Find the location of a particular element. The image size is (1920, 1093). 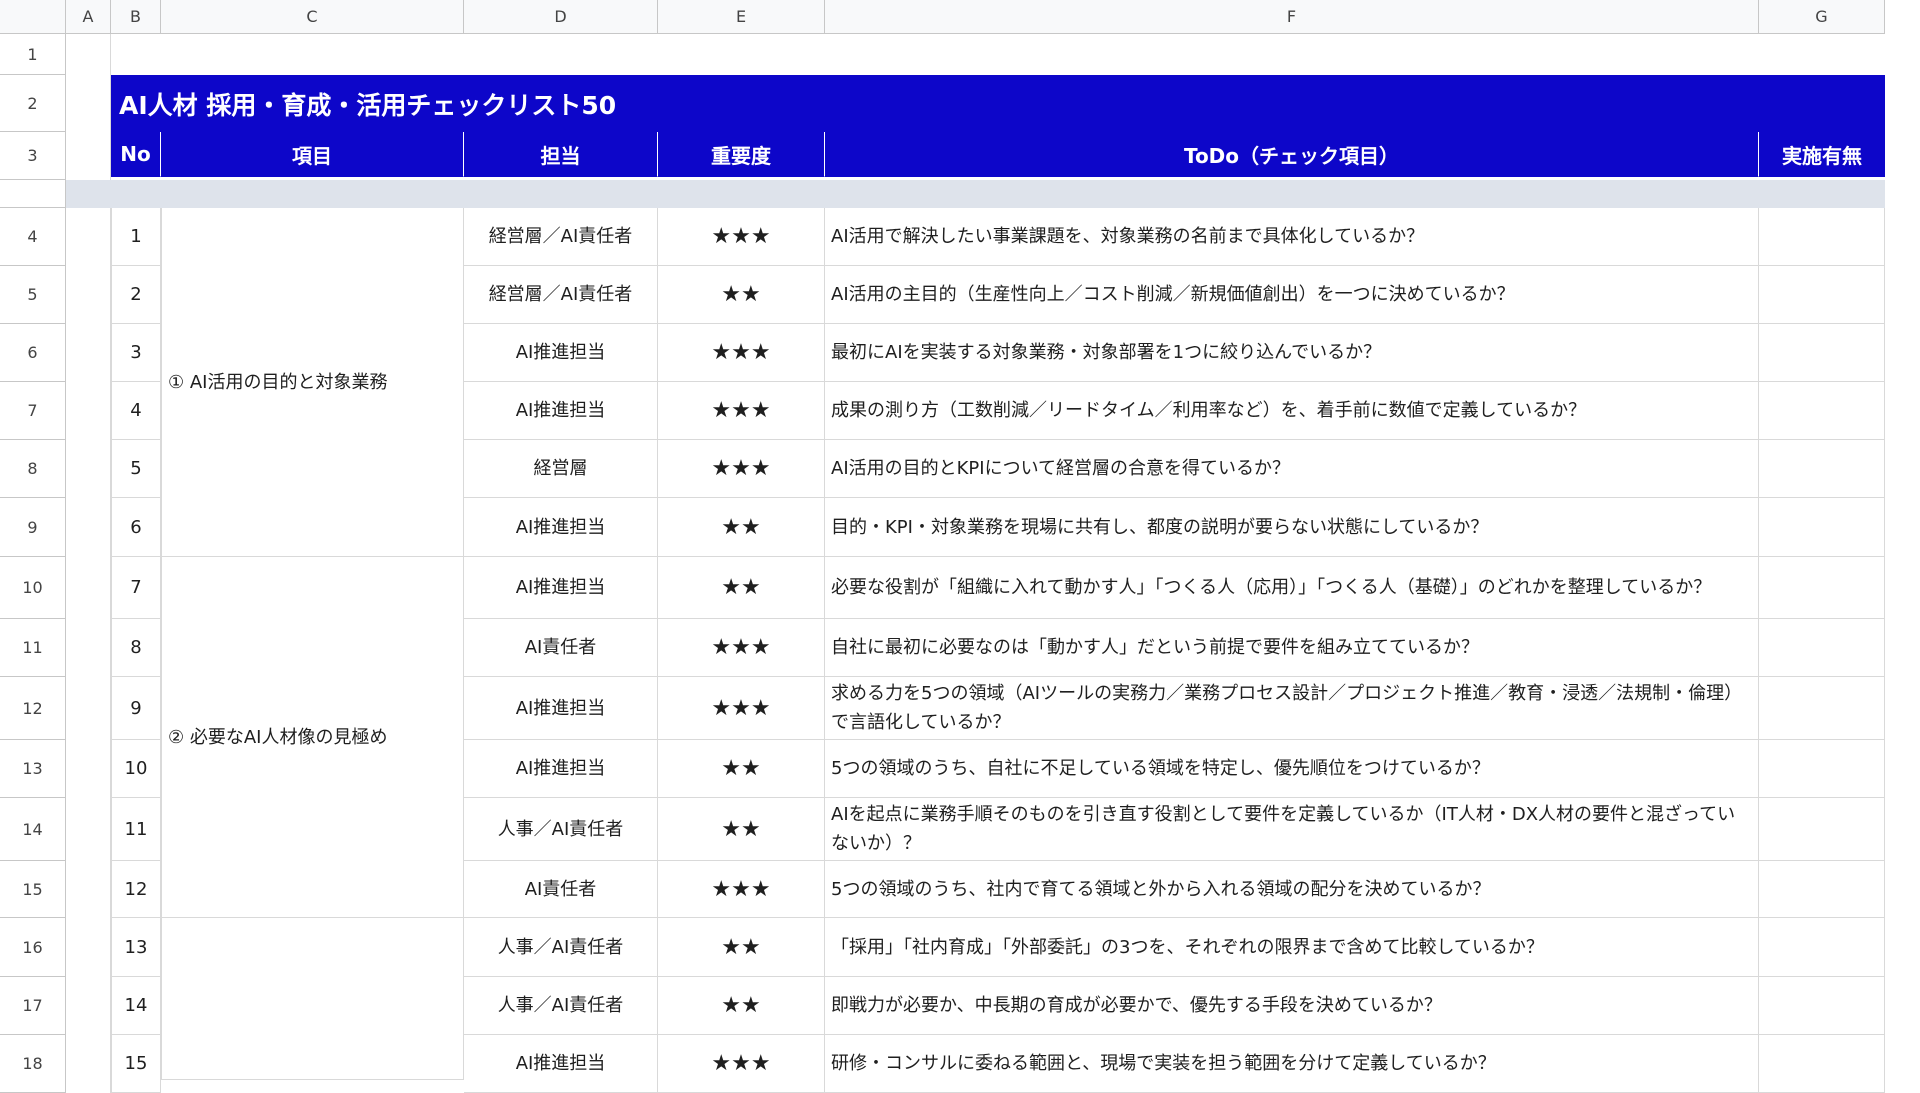

column-header-4: E is located at coordinates (741, 17).